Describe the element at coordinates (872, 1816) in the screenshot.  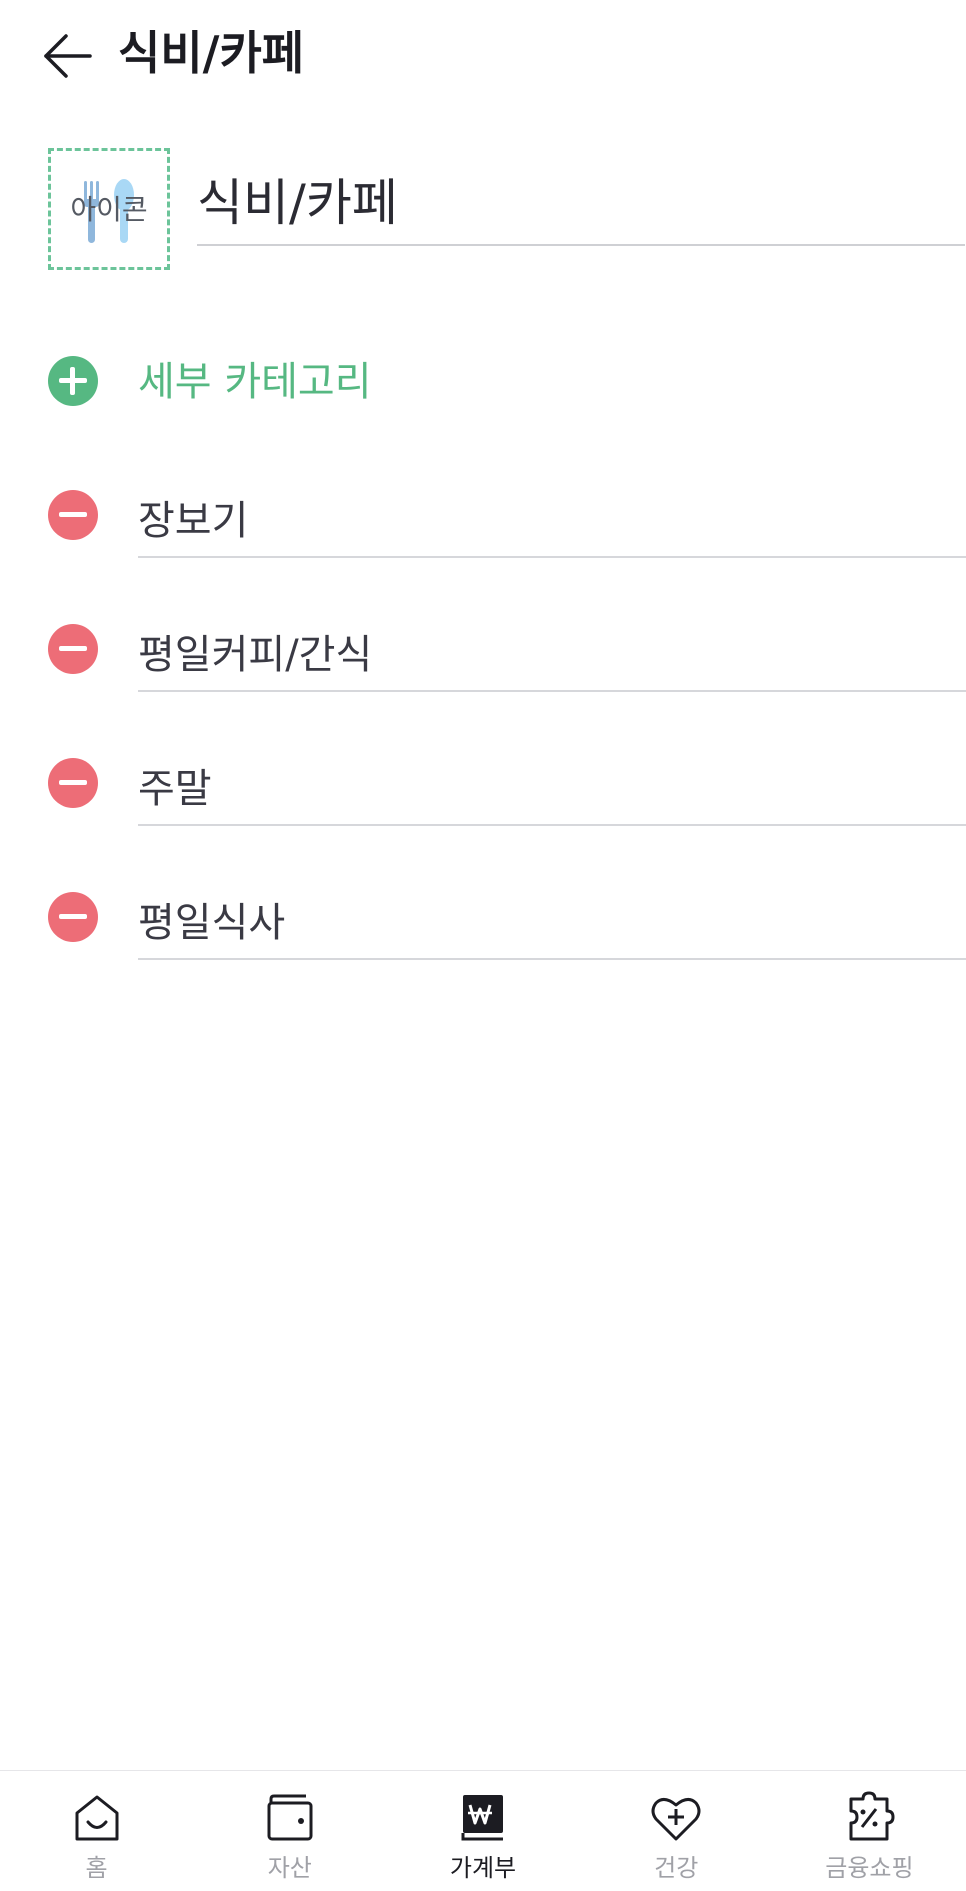
I see `coupon-icon` at that location.